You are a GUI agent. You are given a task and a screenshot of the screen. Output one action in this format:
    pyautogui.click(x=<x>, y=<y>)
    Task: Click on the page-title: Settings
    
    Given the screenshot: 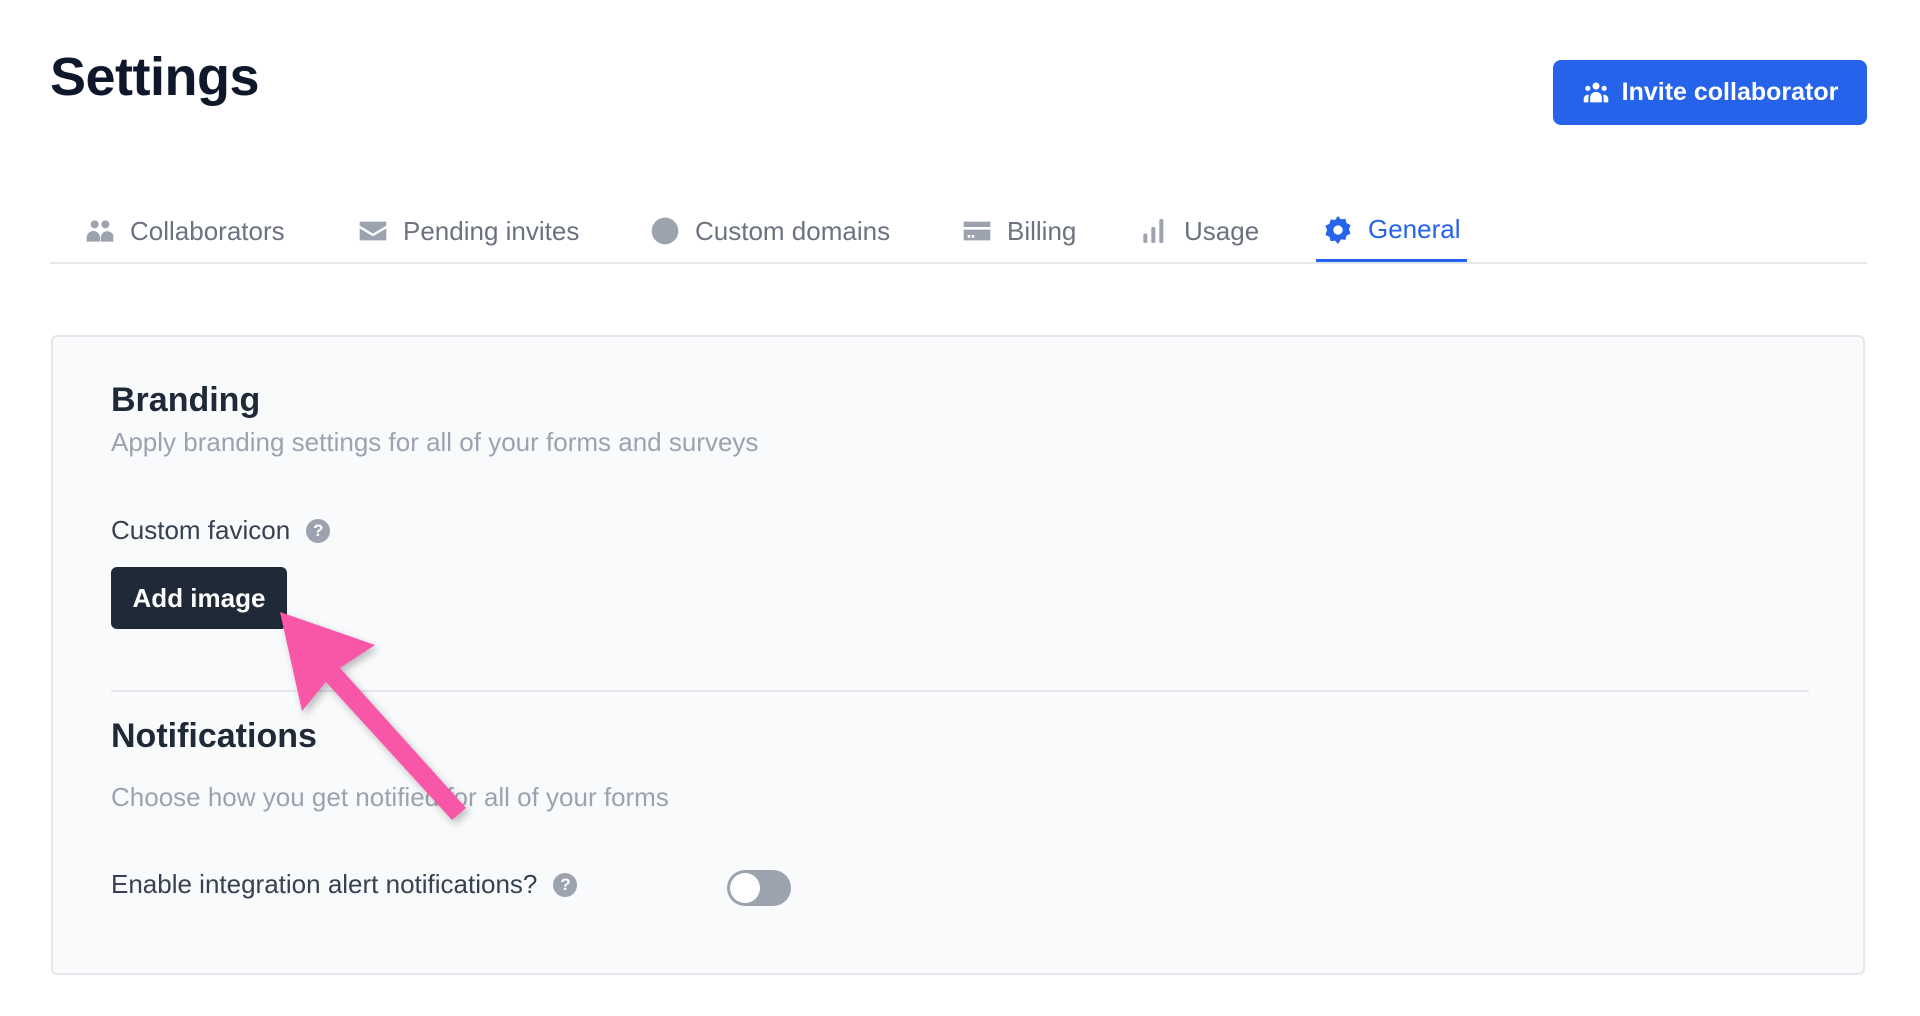 What is the action you would take?
    pyautogui.click(x=155, y=77)
    